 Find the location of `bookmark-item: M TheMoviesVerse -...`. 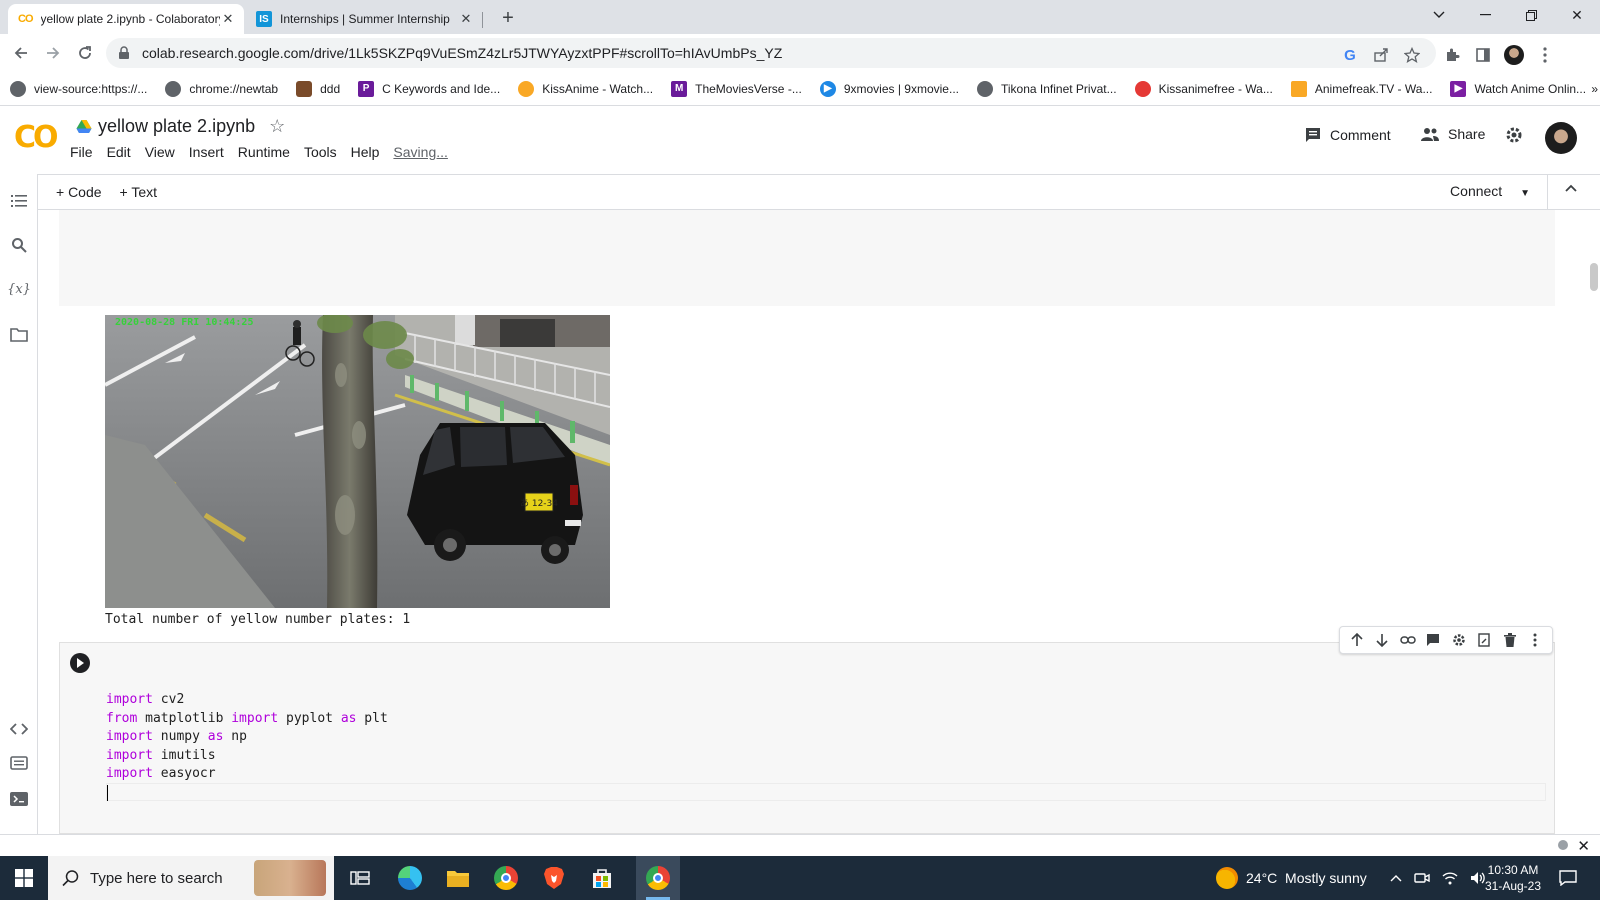

bookmark-item: M TheMoviesVerse -... is located at coordinates (736, 88).